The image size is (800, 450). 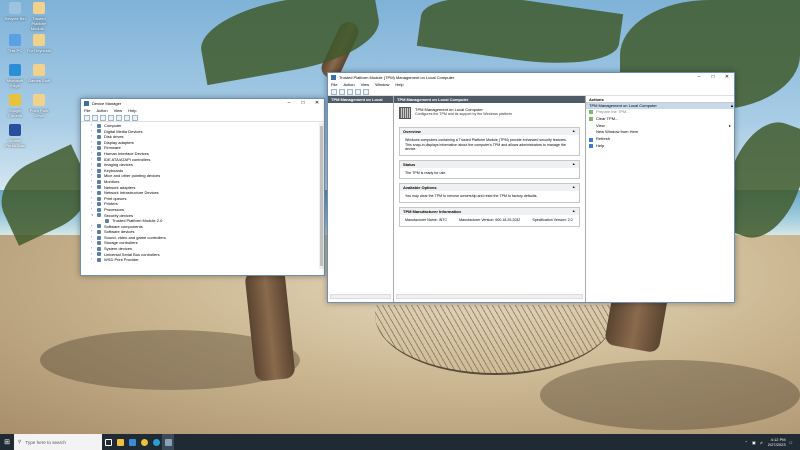 I want to click on action-item: New Window from Here, so click(x=660, y=132).